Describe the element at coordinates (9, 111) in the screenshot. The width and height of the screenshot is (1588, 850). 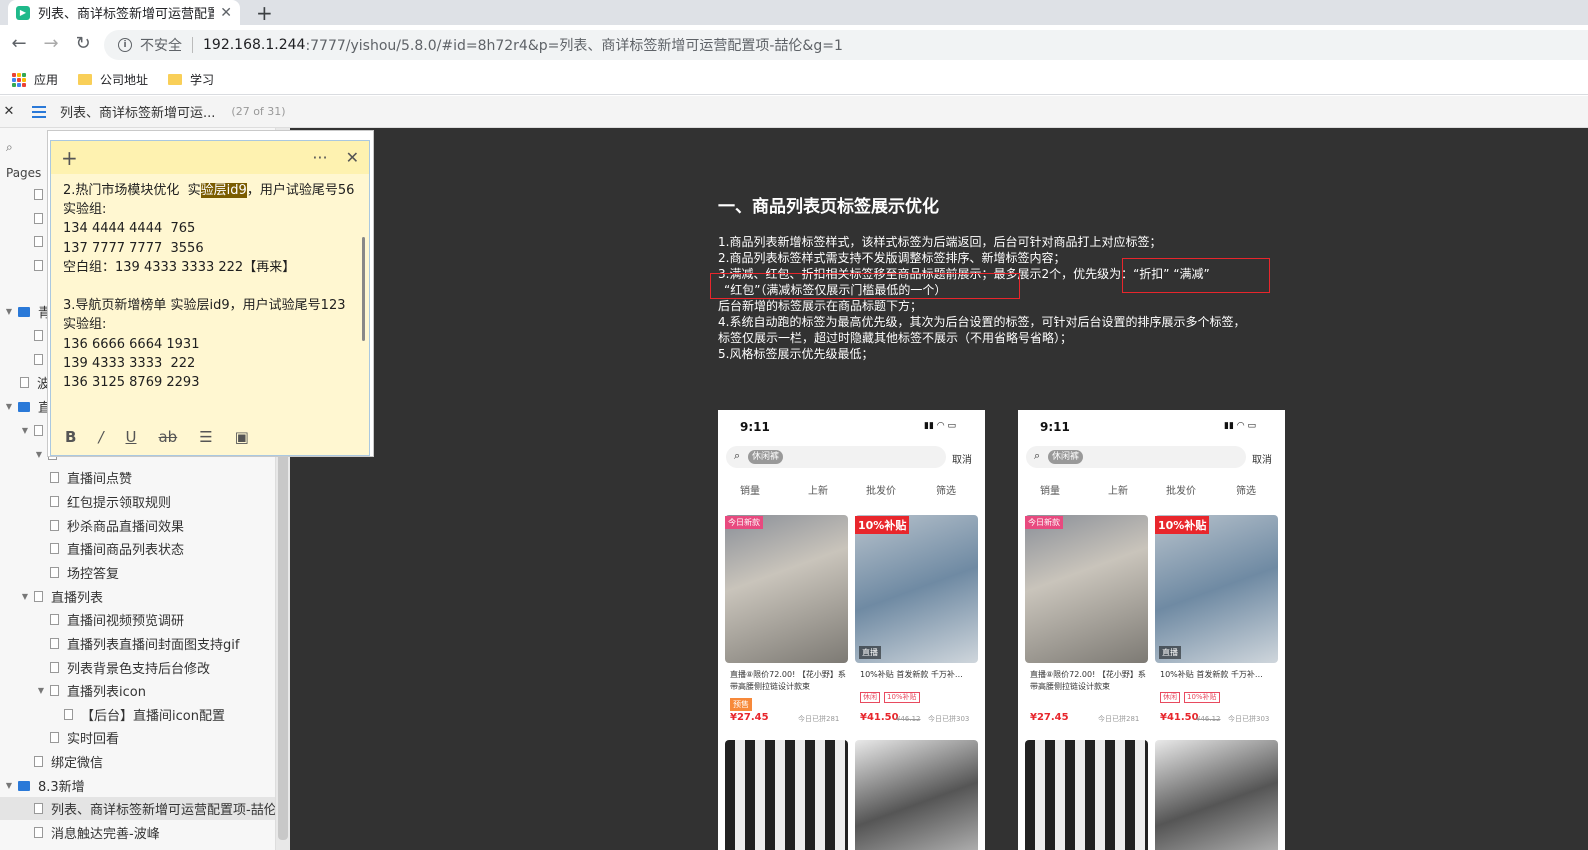
I see `close-sidebar-icon: ✕` at that location.